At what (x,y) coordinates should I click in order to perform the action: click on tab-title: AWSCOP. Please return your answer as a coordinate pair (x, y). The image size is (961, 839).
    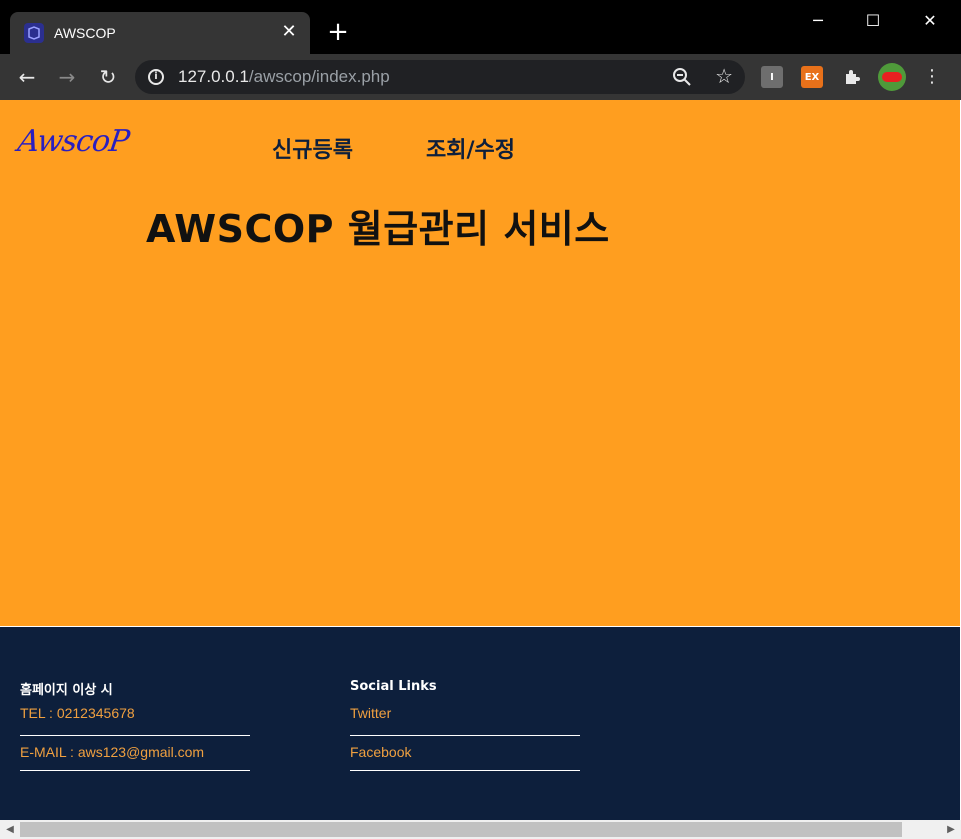
    Looking at the image, I should click on (85, 33).